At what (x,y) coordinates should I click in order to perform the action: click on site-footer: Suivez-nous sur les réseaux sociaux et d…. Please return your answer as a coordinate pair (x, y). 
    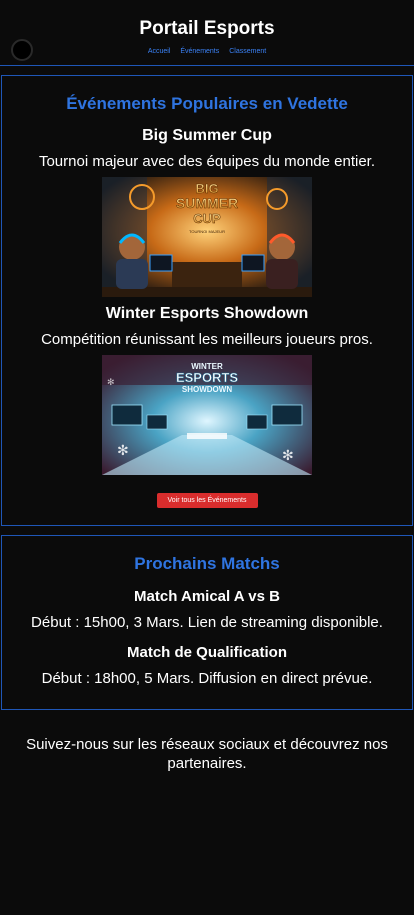
    Looking at the image, I should click on (207, 741).